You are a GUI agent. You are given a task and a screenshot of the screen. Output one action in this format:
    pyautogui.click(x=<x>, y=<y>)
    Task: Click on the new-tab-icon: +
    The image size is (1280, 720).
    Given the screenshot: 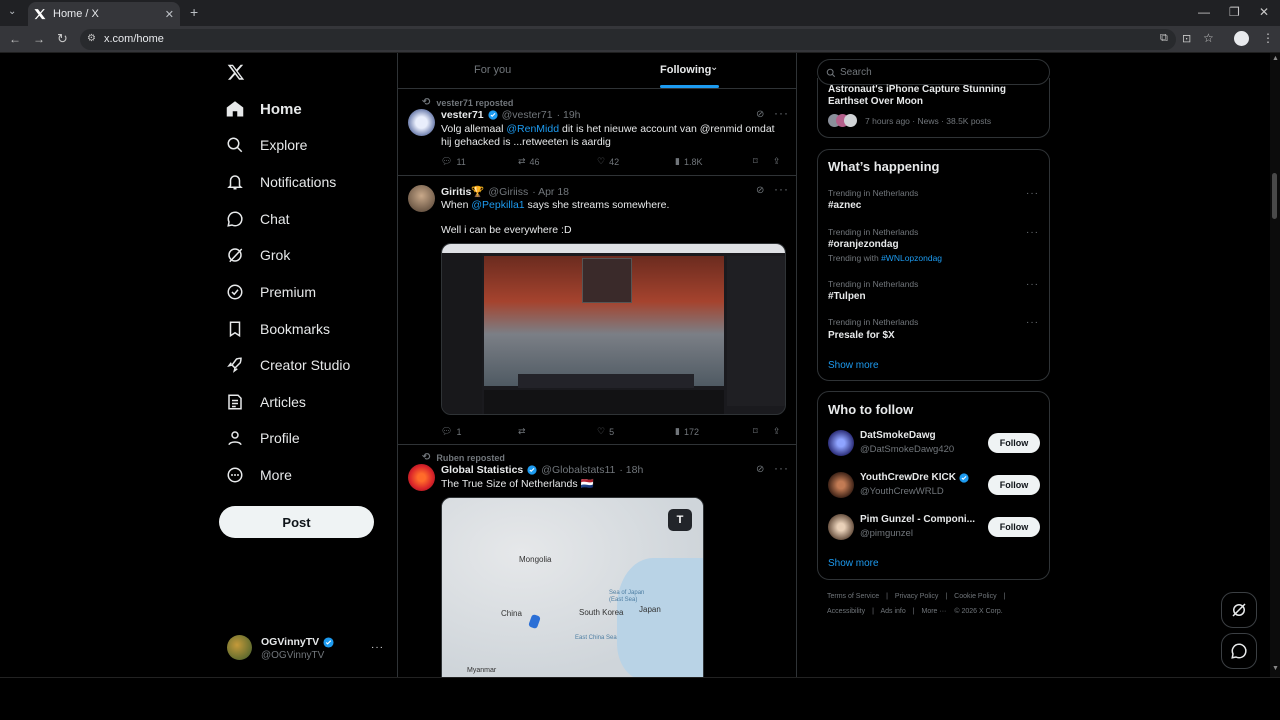 What is the action you would take?
    pyautogui.click(x=194, y=12)
    